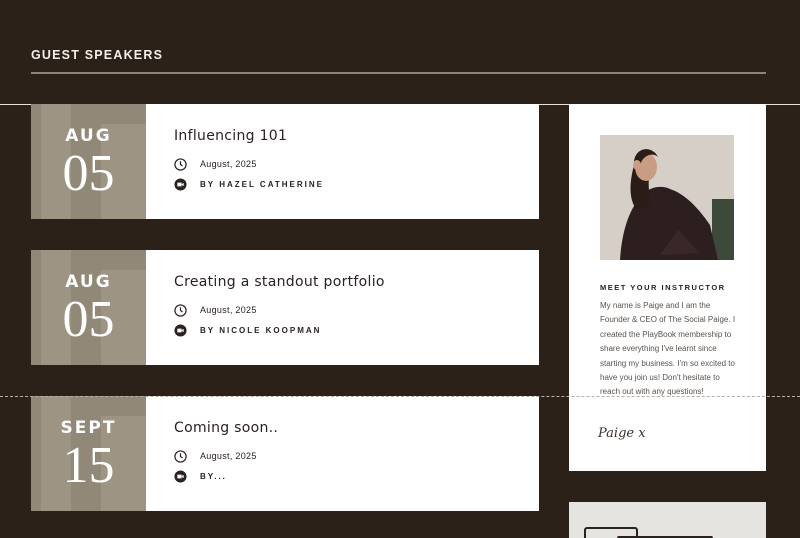 The height and width of the screenshot is (538, 800). I want to click on instructor-signature: Paige x, so click(622, 433).